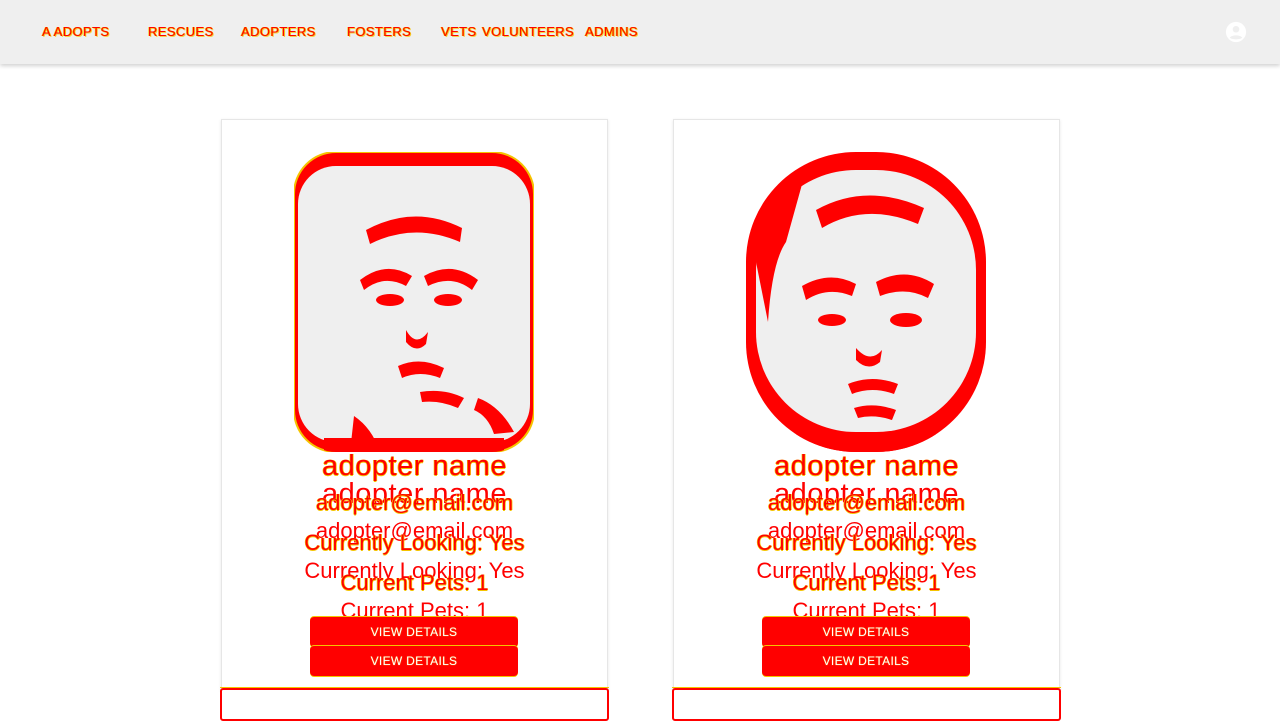  Describe the element at coordinates (528, 31) in the screenshot. I see `nav-link-volunteers: VOLUNTEERS` at that location.